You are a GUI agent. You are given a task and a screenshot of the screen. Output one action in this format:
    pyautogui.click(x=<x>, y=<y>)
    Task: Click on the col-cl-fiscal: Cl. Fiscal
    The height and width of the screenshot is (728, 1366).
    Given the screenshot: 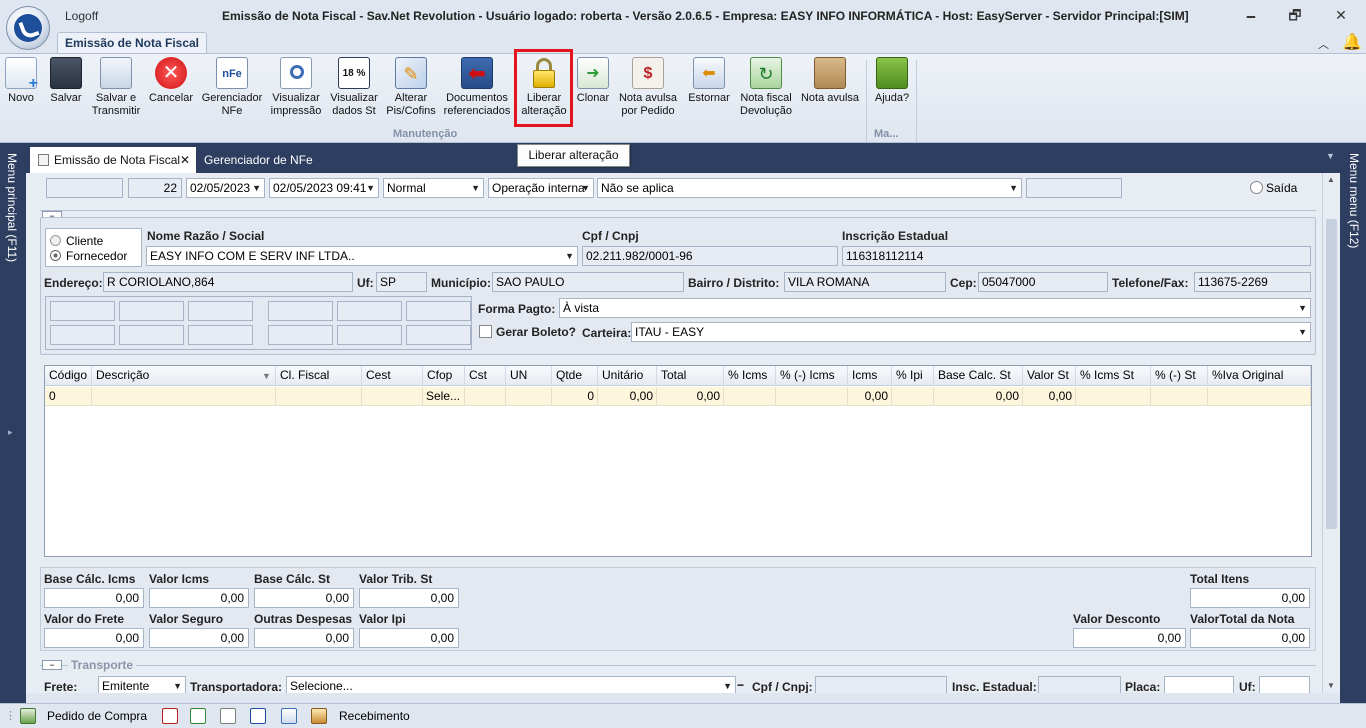 What is the action you would take?
    pyautogui.click(x=319, y=376)
    